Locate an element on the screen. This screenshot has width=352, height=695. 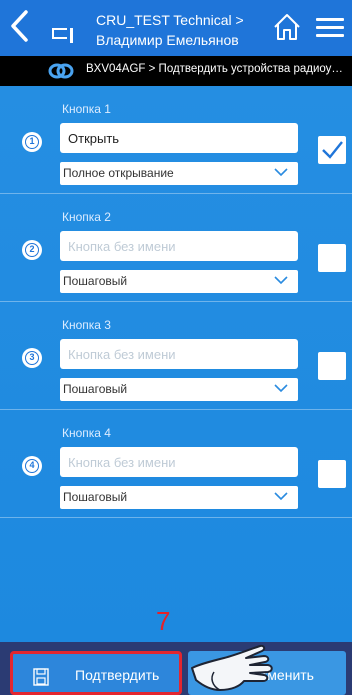
confirm-button: Подтвердить is located at coordinates (96, 673).